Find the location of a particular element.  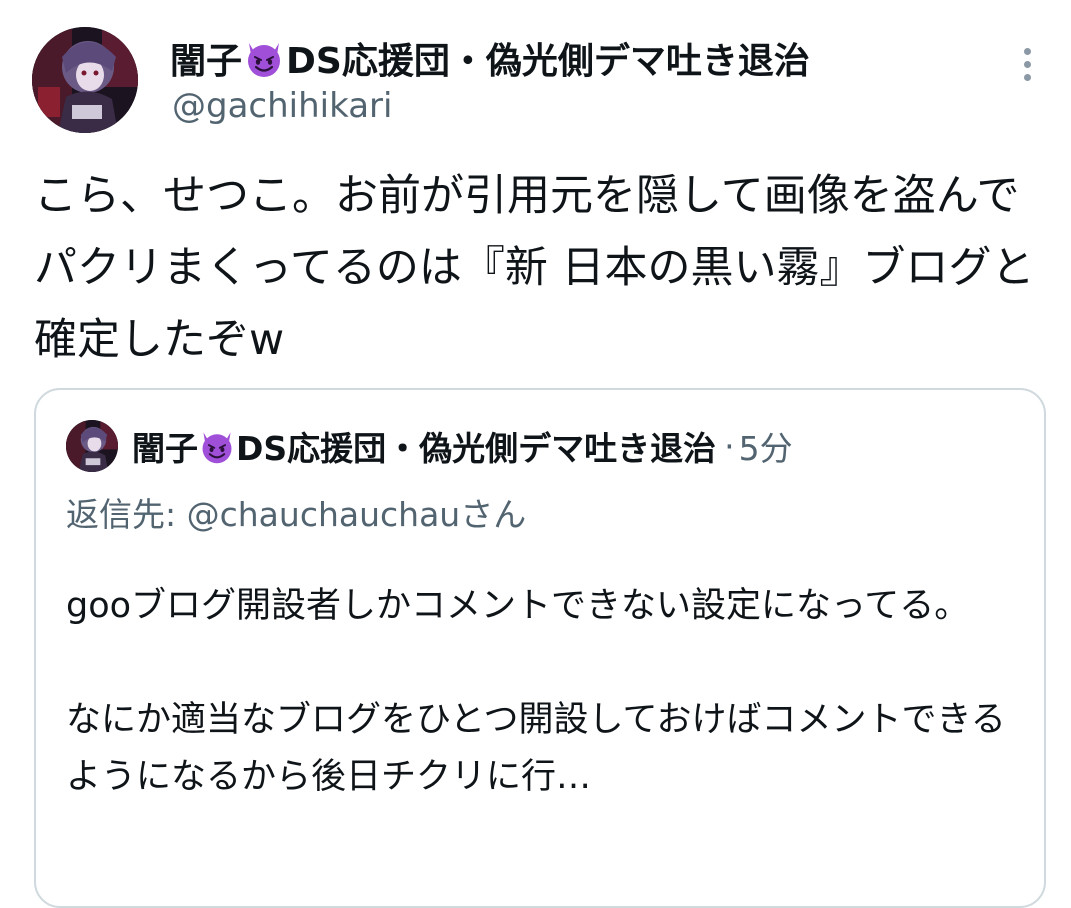

author-name: 闇子 DS応援団・偽光側デマ吐き退治 is located at coordinates (490, 58).